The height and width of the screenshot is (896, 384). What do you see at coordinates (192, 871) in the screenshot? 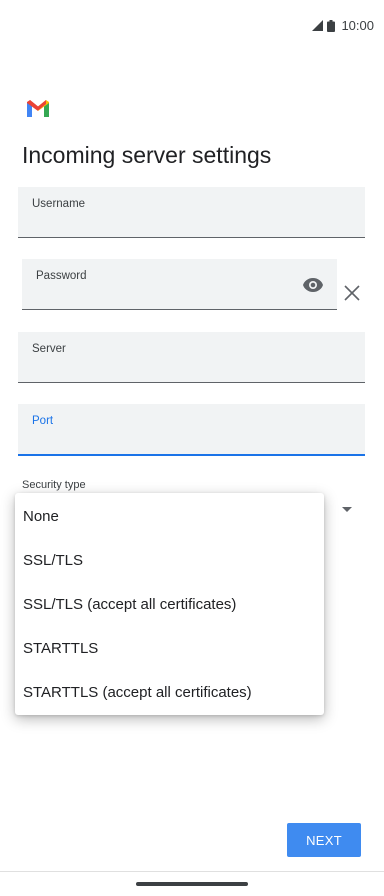
I see `bottom-divider` at bounding box center [192, 871].